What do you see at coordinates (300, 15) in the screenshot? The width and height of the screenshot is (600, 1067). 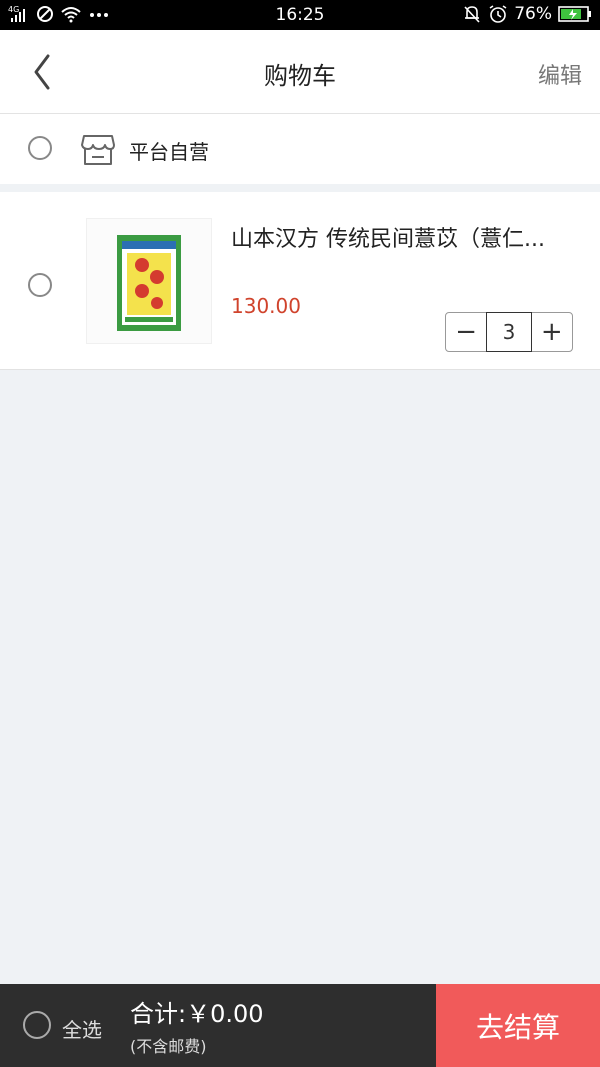 I see `status-bar: 4G 16:25 76%` at bounding box center [300, 15].